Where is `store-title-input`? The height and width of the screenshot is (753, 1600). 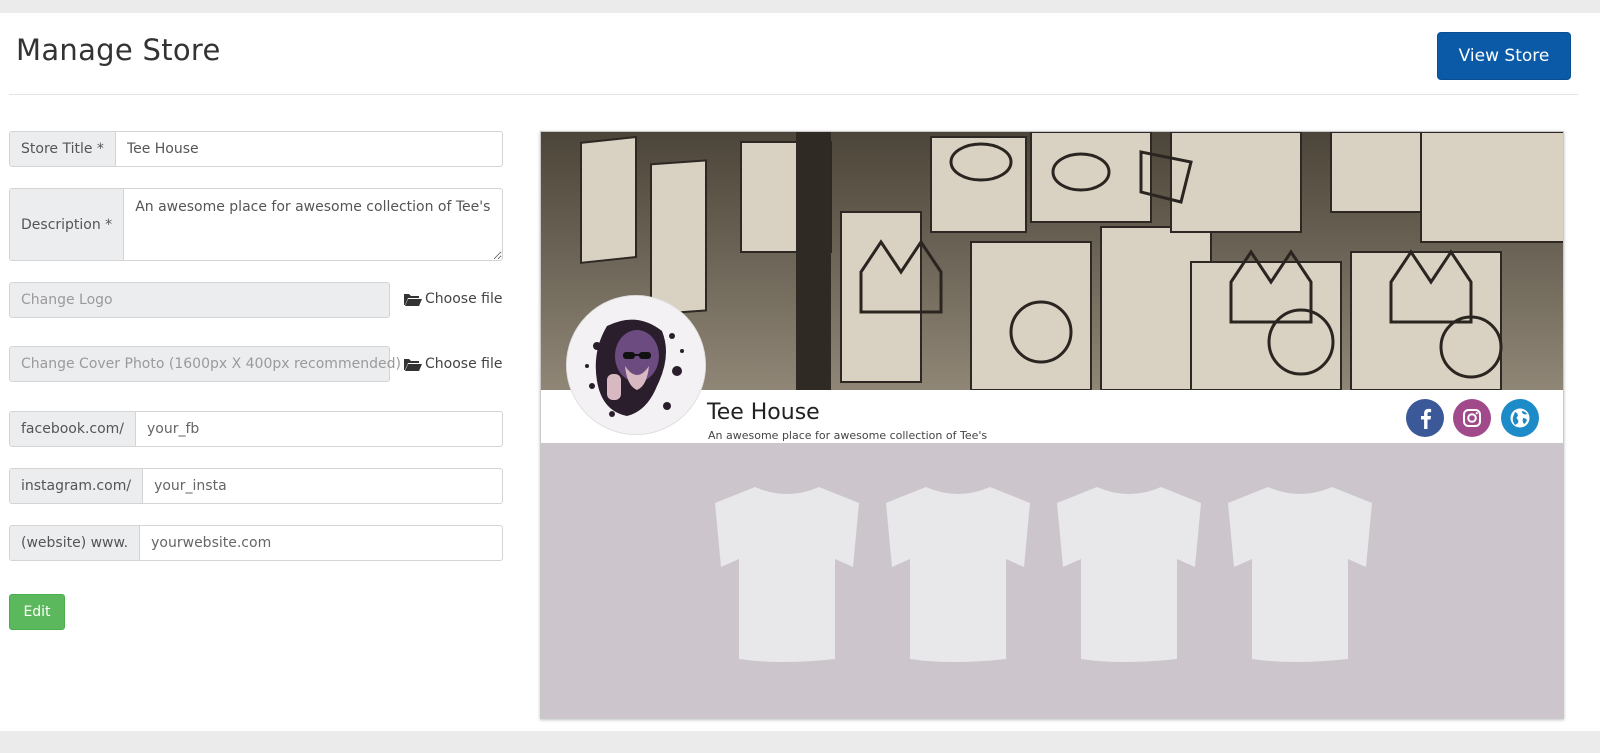 store-title-input is located at coordinates (308, 149).